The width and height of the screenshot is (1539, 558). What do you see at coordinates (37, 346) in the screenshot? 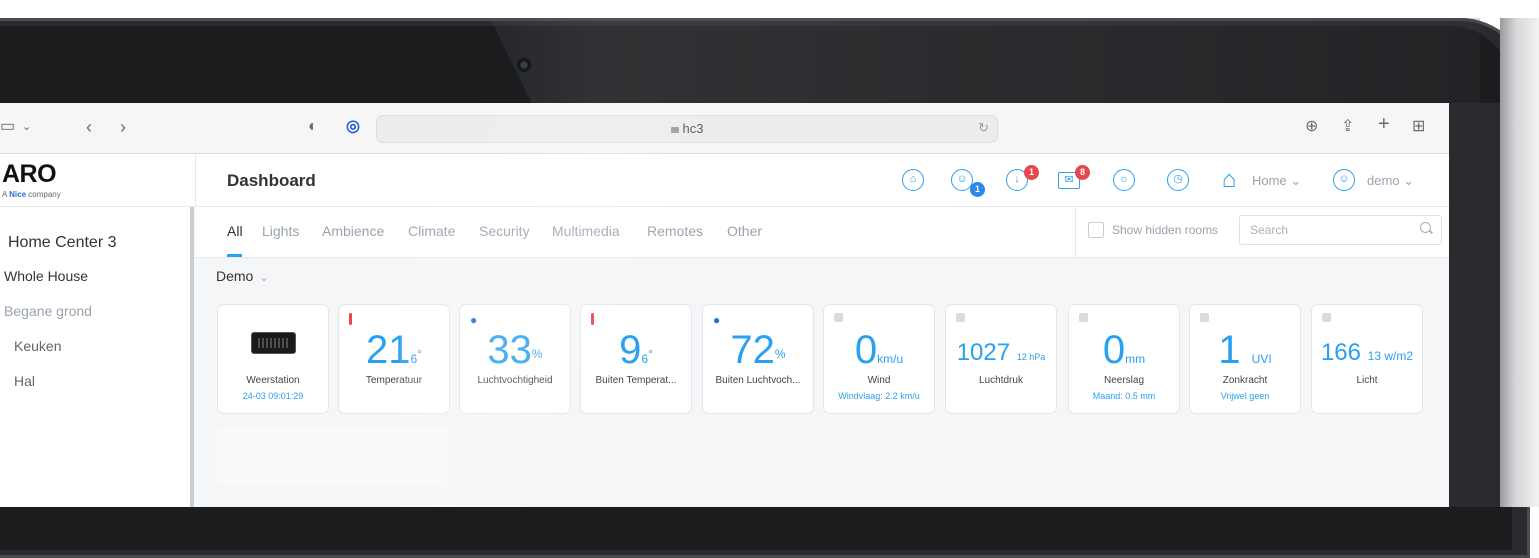
I see `sidebar-item-keuken: Keuken` at bounding box center [37, 346].